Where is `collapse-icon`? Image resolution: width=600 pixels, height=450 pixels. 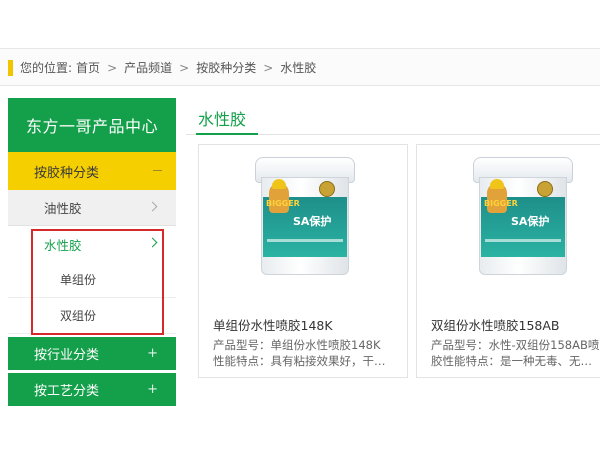
collapse-icon is located at coordinates (157, 170).